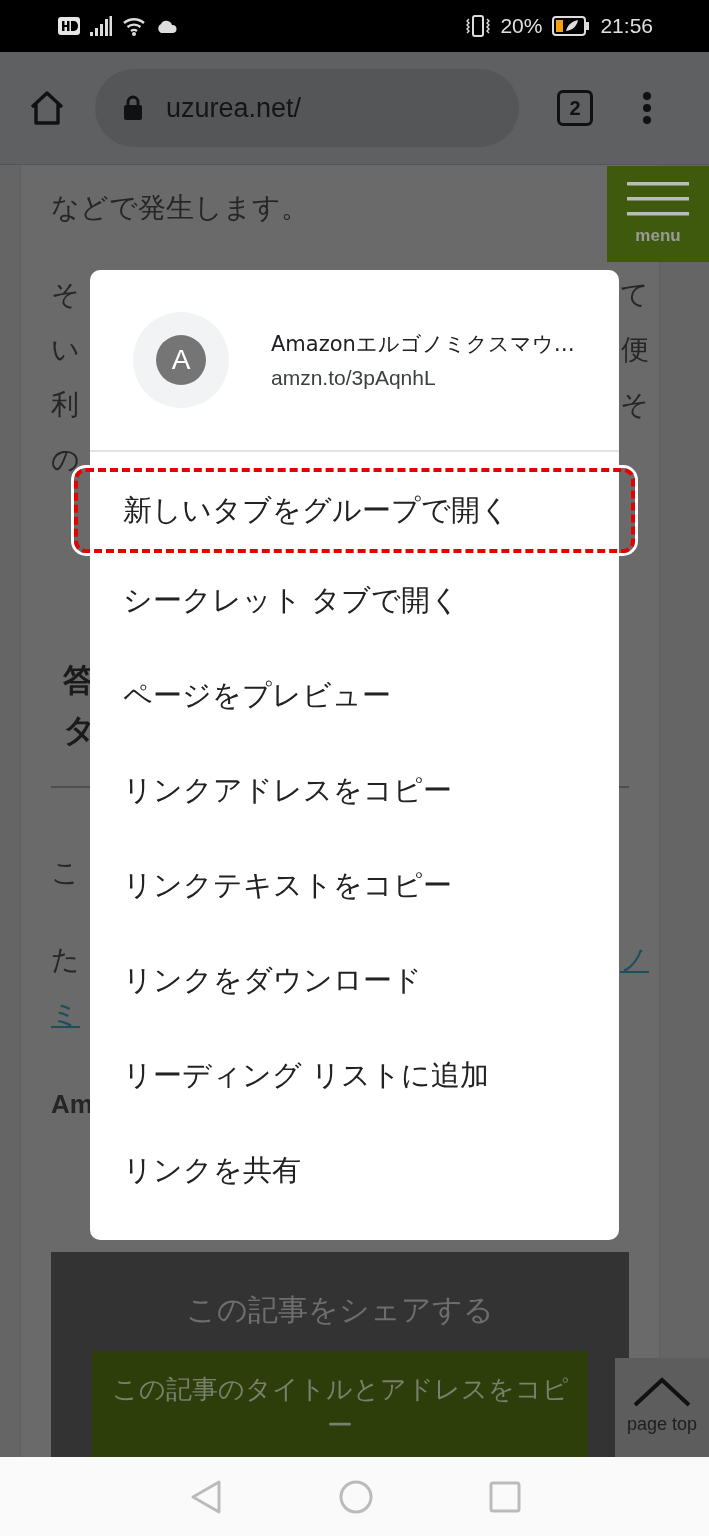  I want to click on chevron-up-icon, so click(662, 1392).